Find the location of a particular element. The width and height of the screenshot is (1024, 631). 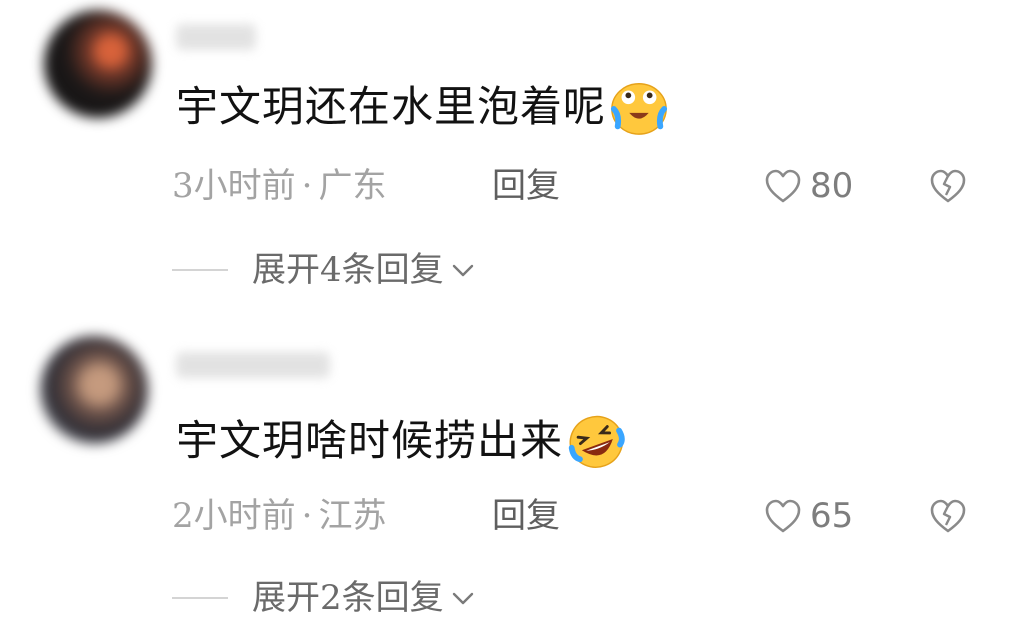

comment-meta: 2小时前 · 江苏 is located at coordinates (279, 516).